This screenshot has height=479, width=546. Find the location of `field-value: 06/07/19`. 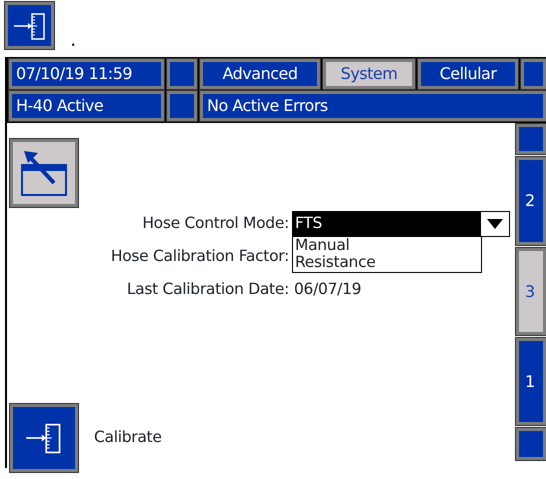

field-value: 06/07/19 is located at coordinates (327, 289).